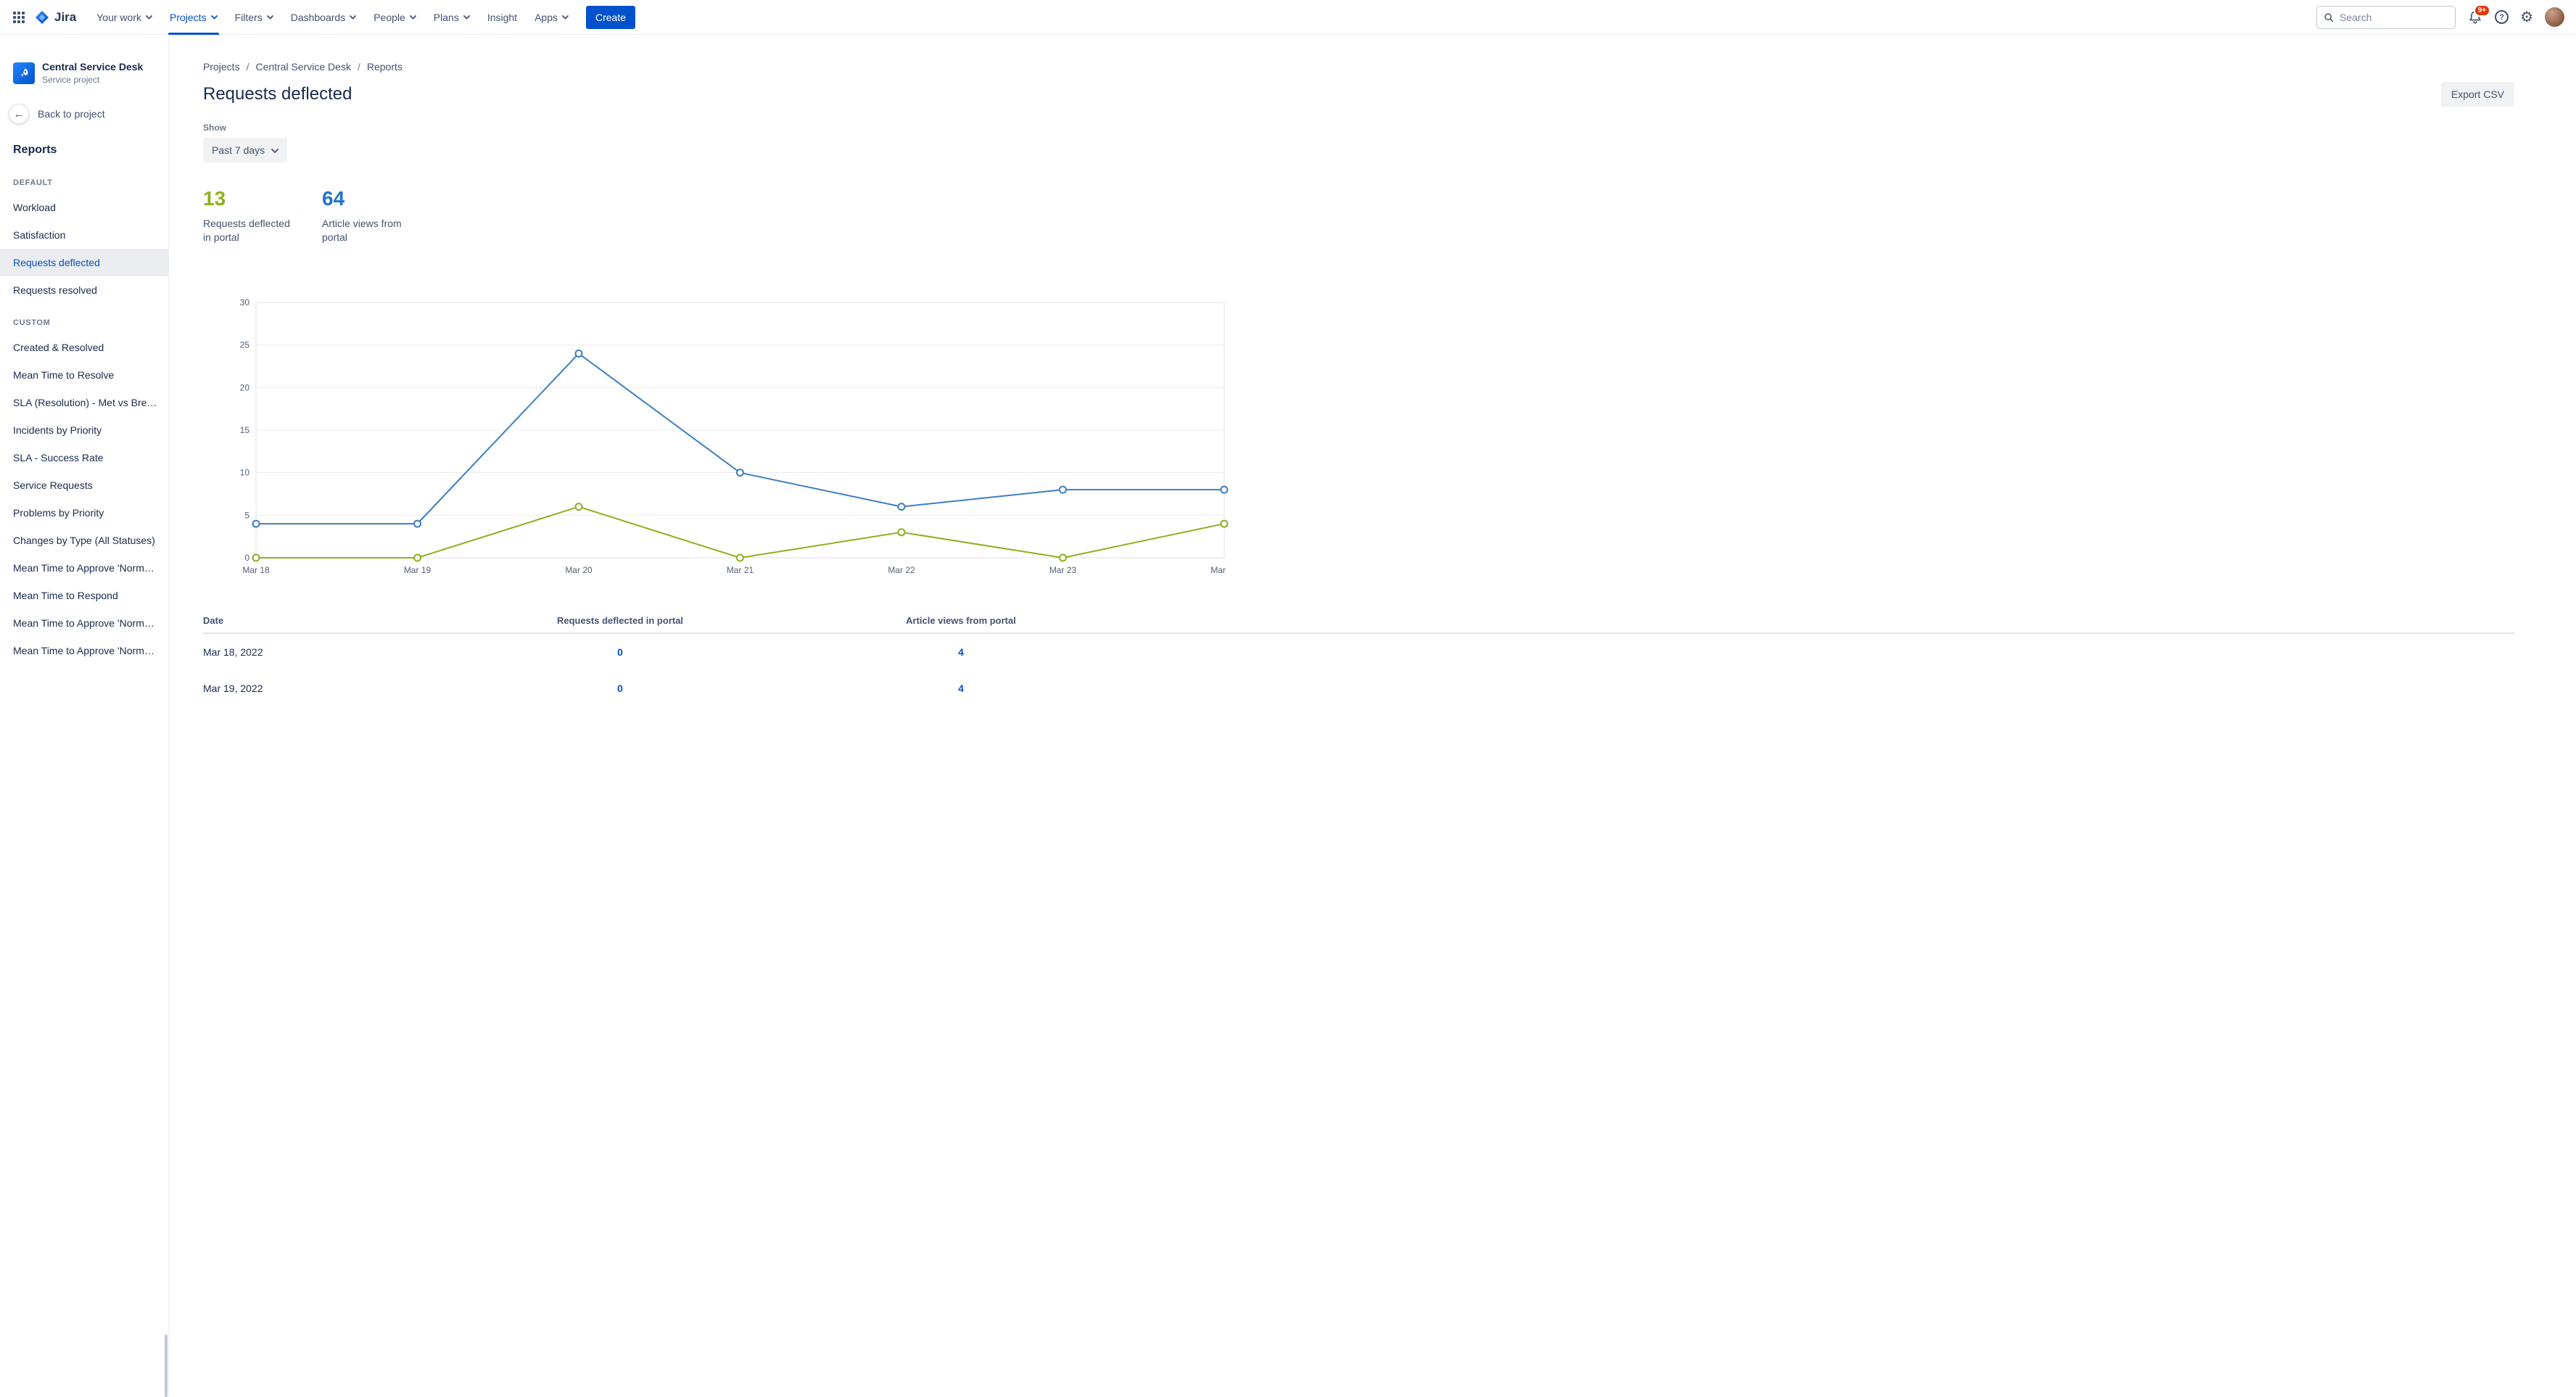 The height and width of the screenshot is (1397, 2576). I want to click on sidebar-item-problems-by-priority: Problems by Priority, so click(84, 513).